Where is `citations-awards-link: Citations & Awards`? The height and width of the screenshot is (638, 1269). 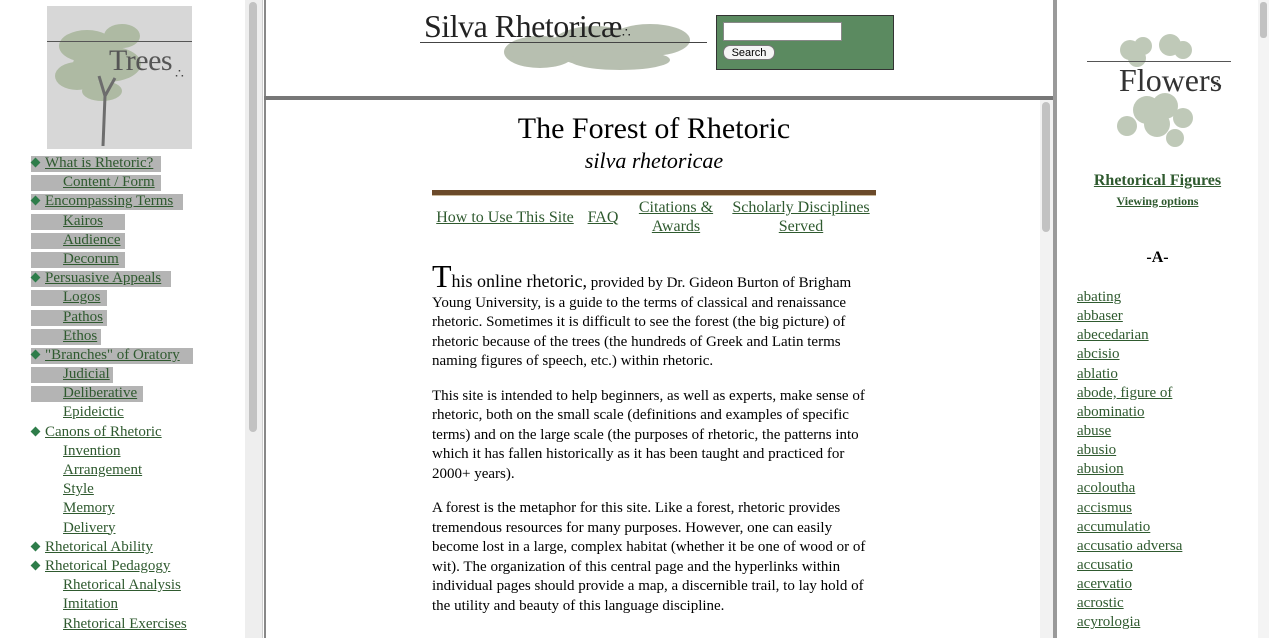 citations-awards-link: Citations & Awards is located at coordinates (676, 217).